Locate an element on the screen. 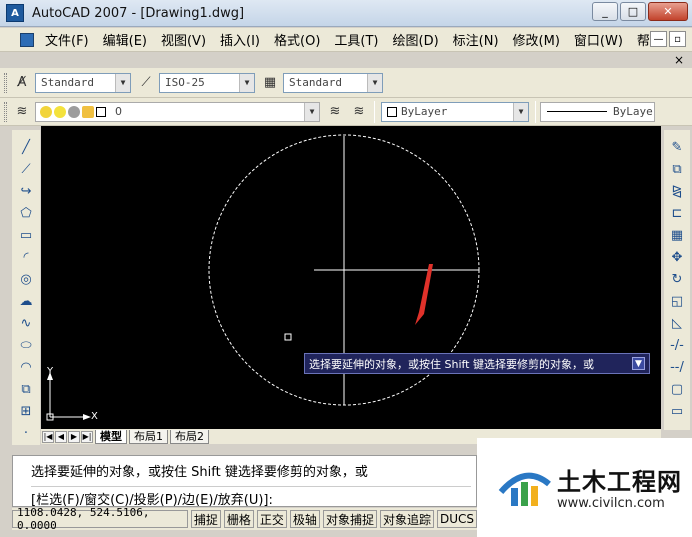  next-tab-icon: ▶ is located at coordinates (74, 436).